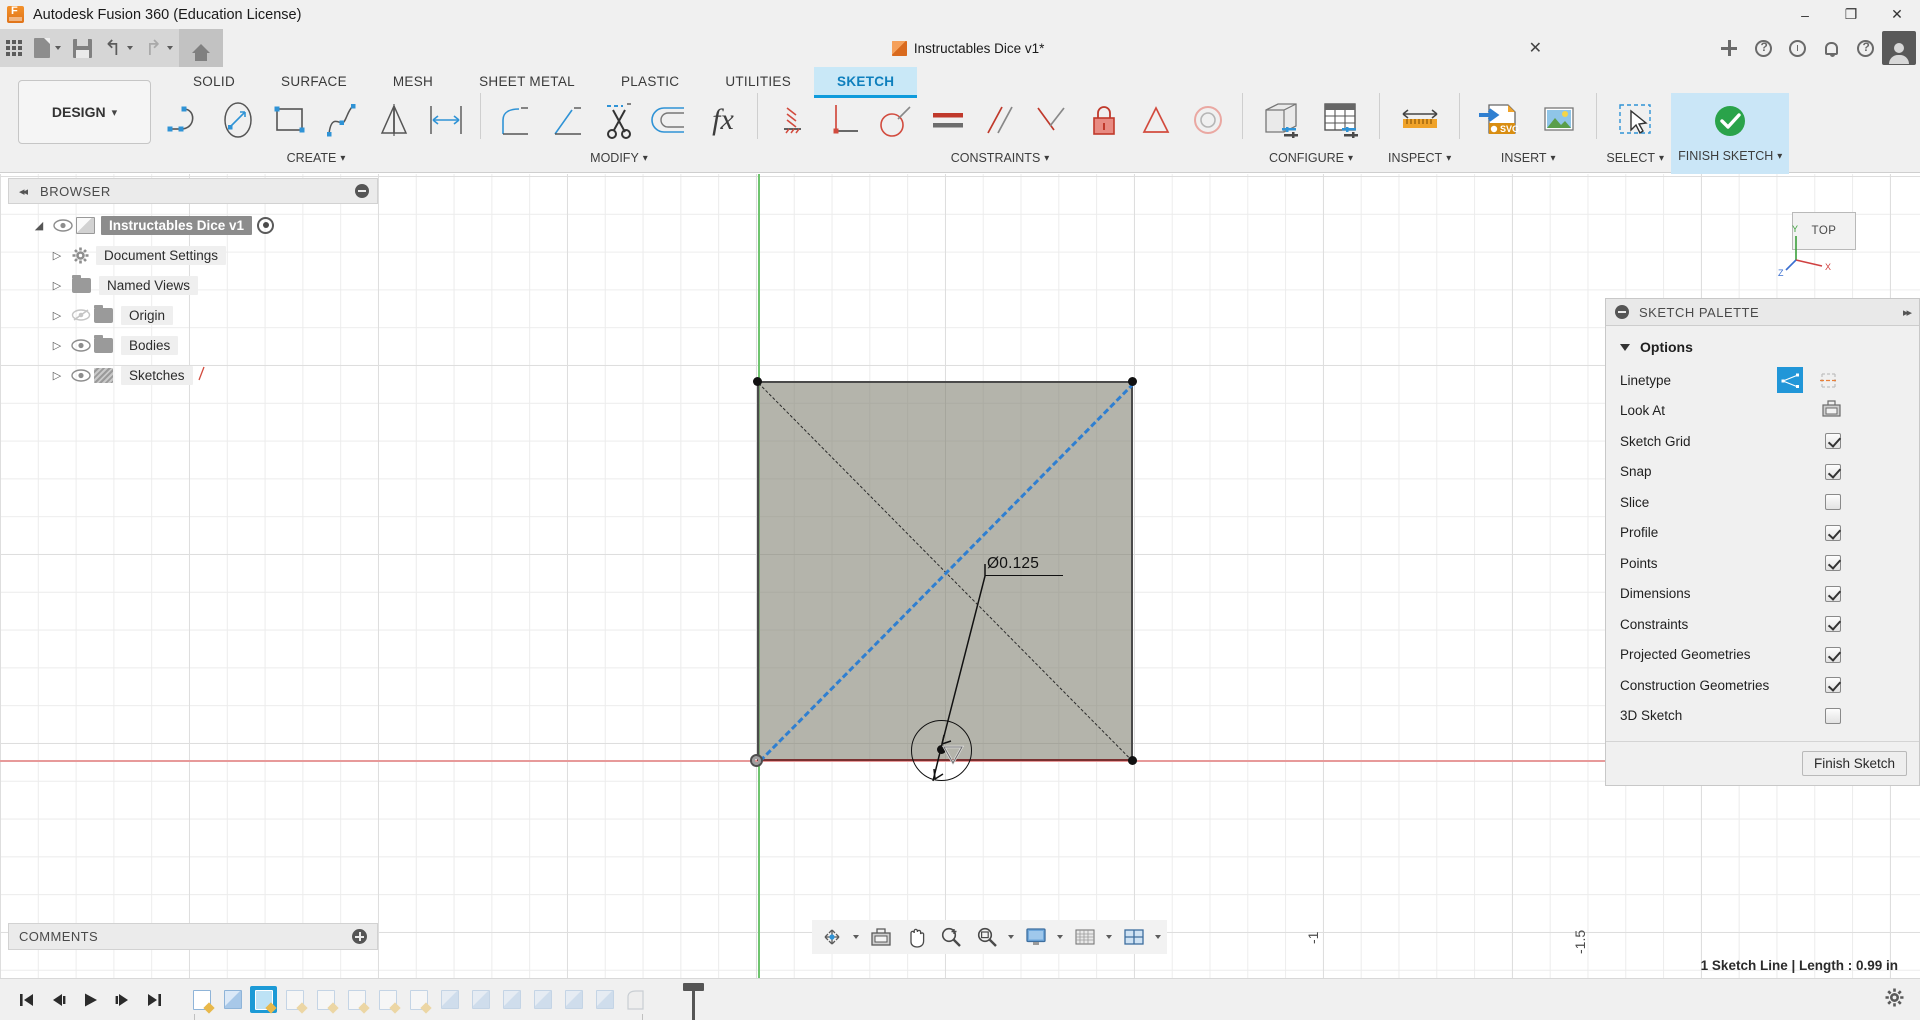 Image resolution: width=1920 pixels, height=1020 pixels. What do you see at coordinates (1420, 120) in the screenshot?
I see `measure-icon` at bounding box center [1420, 120].